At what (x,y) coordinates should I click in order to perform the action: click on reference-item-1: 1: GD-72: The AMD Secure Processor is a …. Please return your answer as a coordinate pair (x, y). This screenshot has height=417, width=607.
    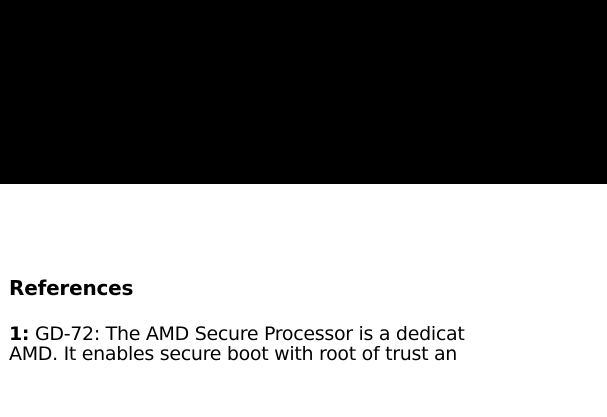
    Looking at the image, I should click on (308, 344).